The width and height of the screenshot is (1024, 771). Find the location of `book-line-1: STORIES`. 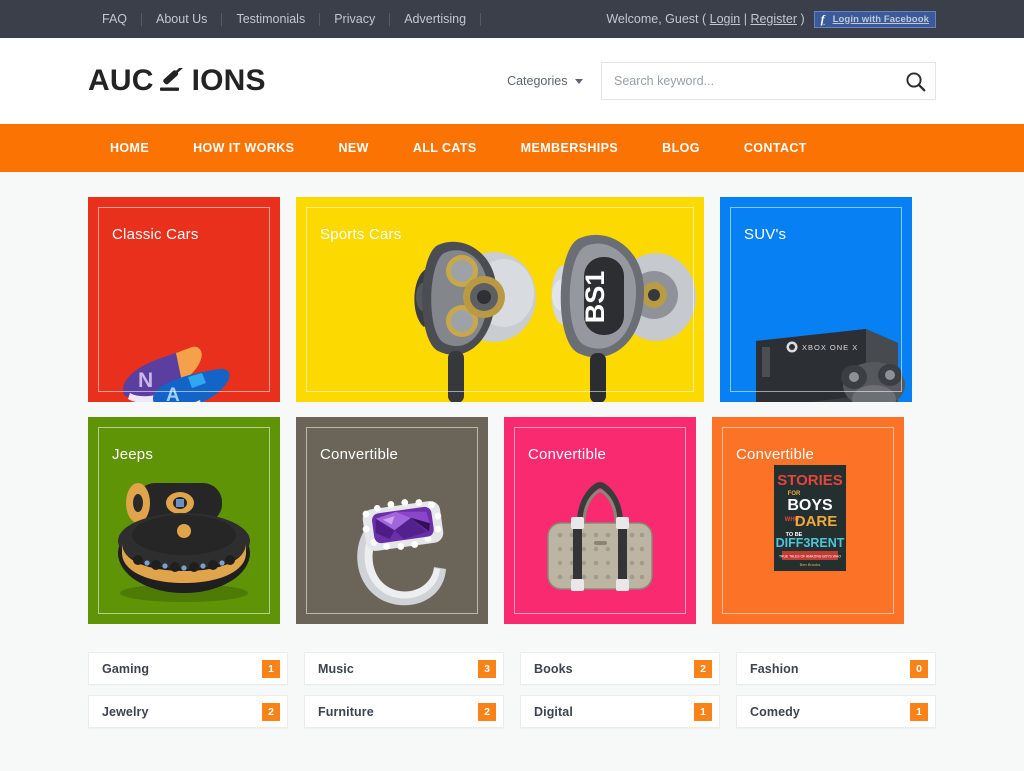

book-line-1: STORIES is located at coordinates (810, 480).